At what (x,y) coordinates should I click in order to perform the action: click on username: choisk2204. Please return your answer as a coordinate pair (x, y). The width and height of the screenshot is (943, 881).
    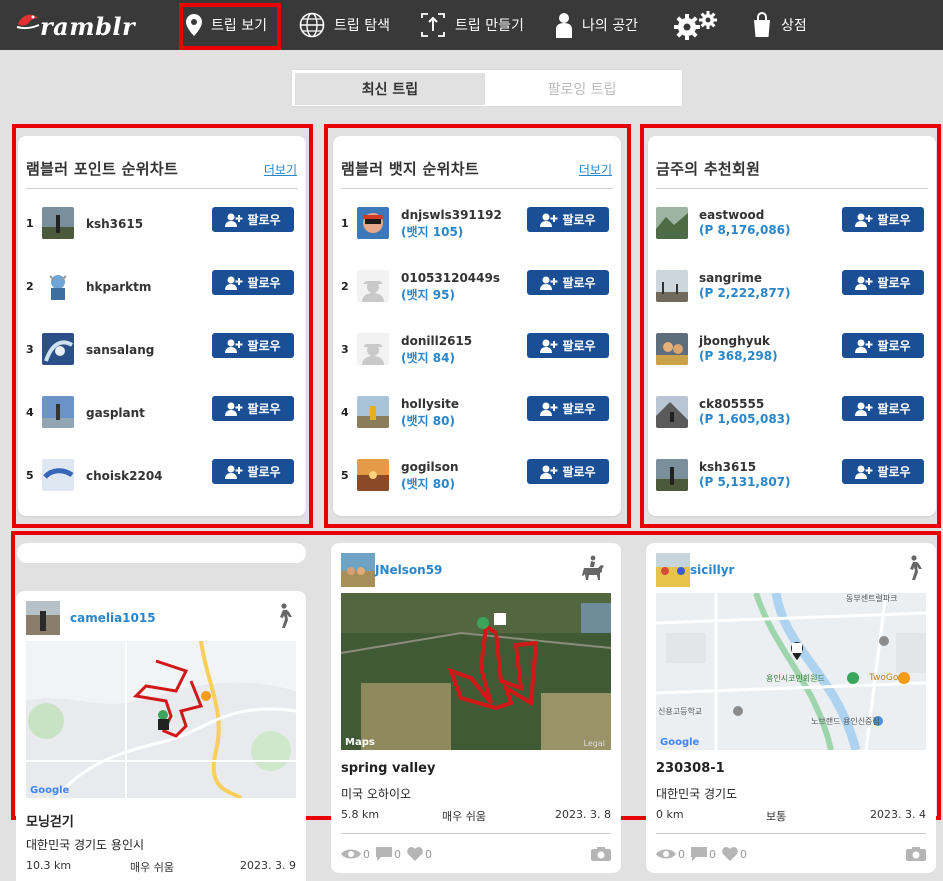
    Looking at the image, I should click on (124, 476).